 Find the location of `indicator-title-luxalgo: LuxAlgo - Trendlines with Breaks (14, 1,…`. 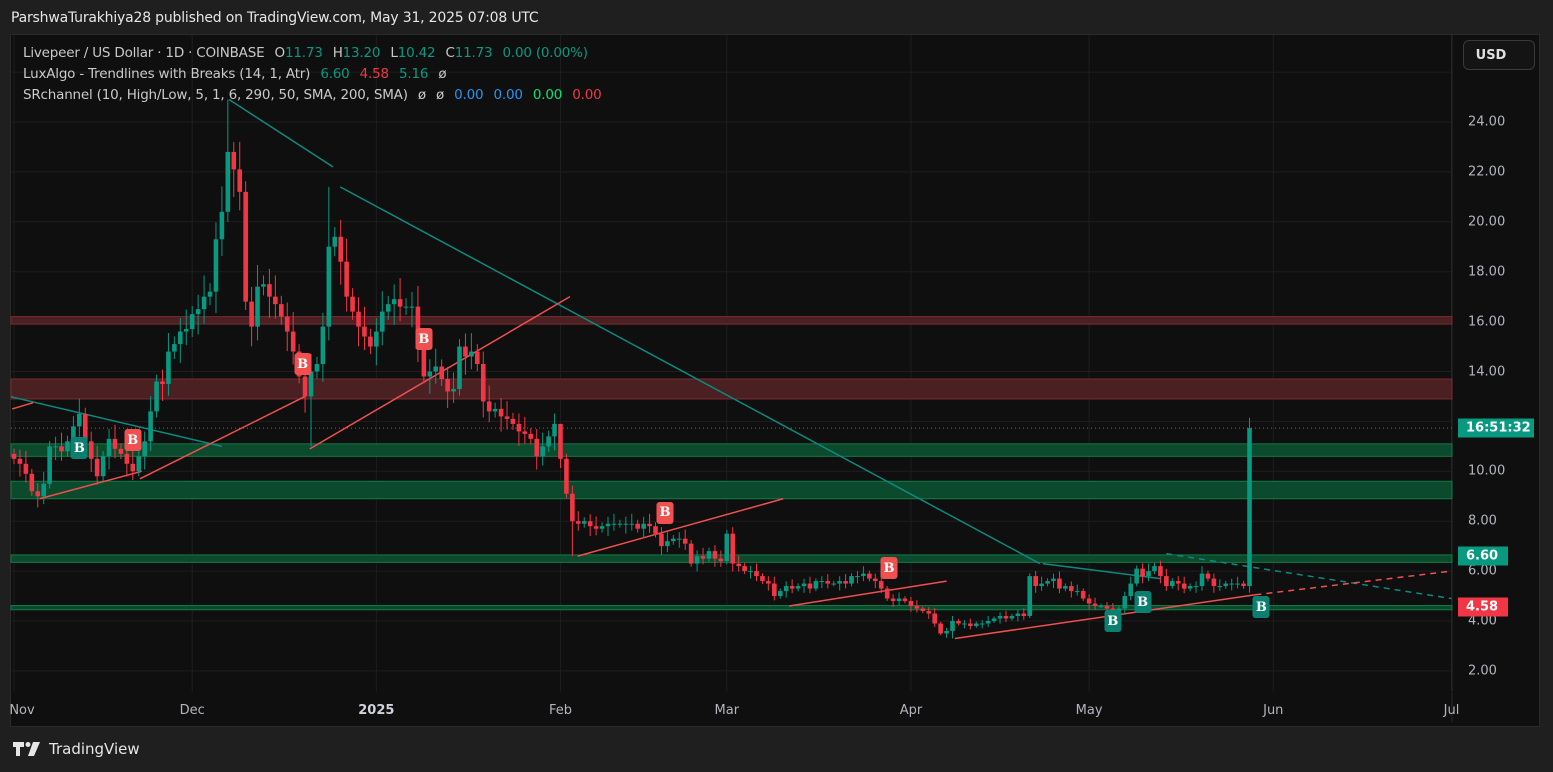

indicator-title-luxalgo: LuxAlgo - Trendlines with Breaks (14, 1,… is located at coordinates (166, 74).